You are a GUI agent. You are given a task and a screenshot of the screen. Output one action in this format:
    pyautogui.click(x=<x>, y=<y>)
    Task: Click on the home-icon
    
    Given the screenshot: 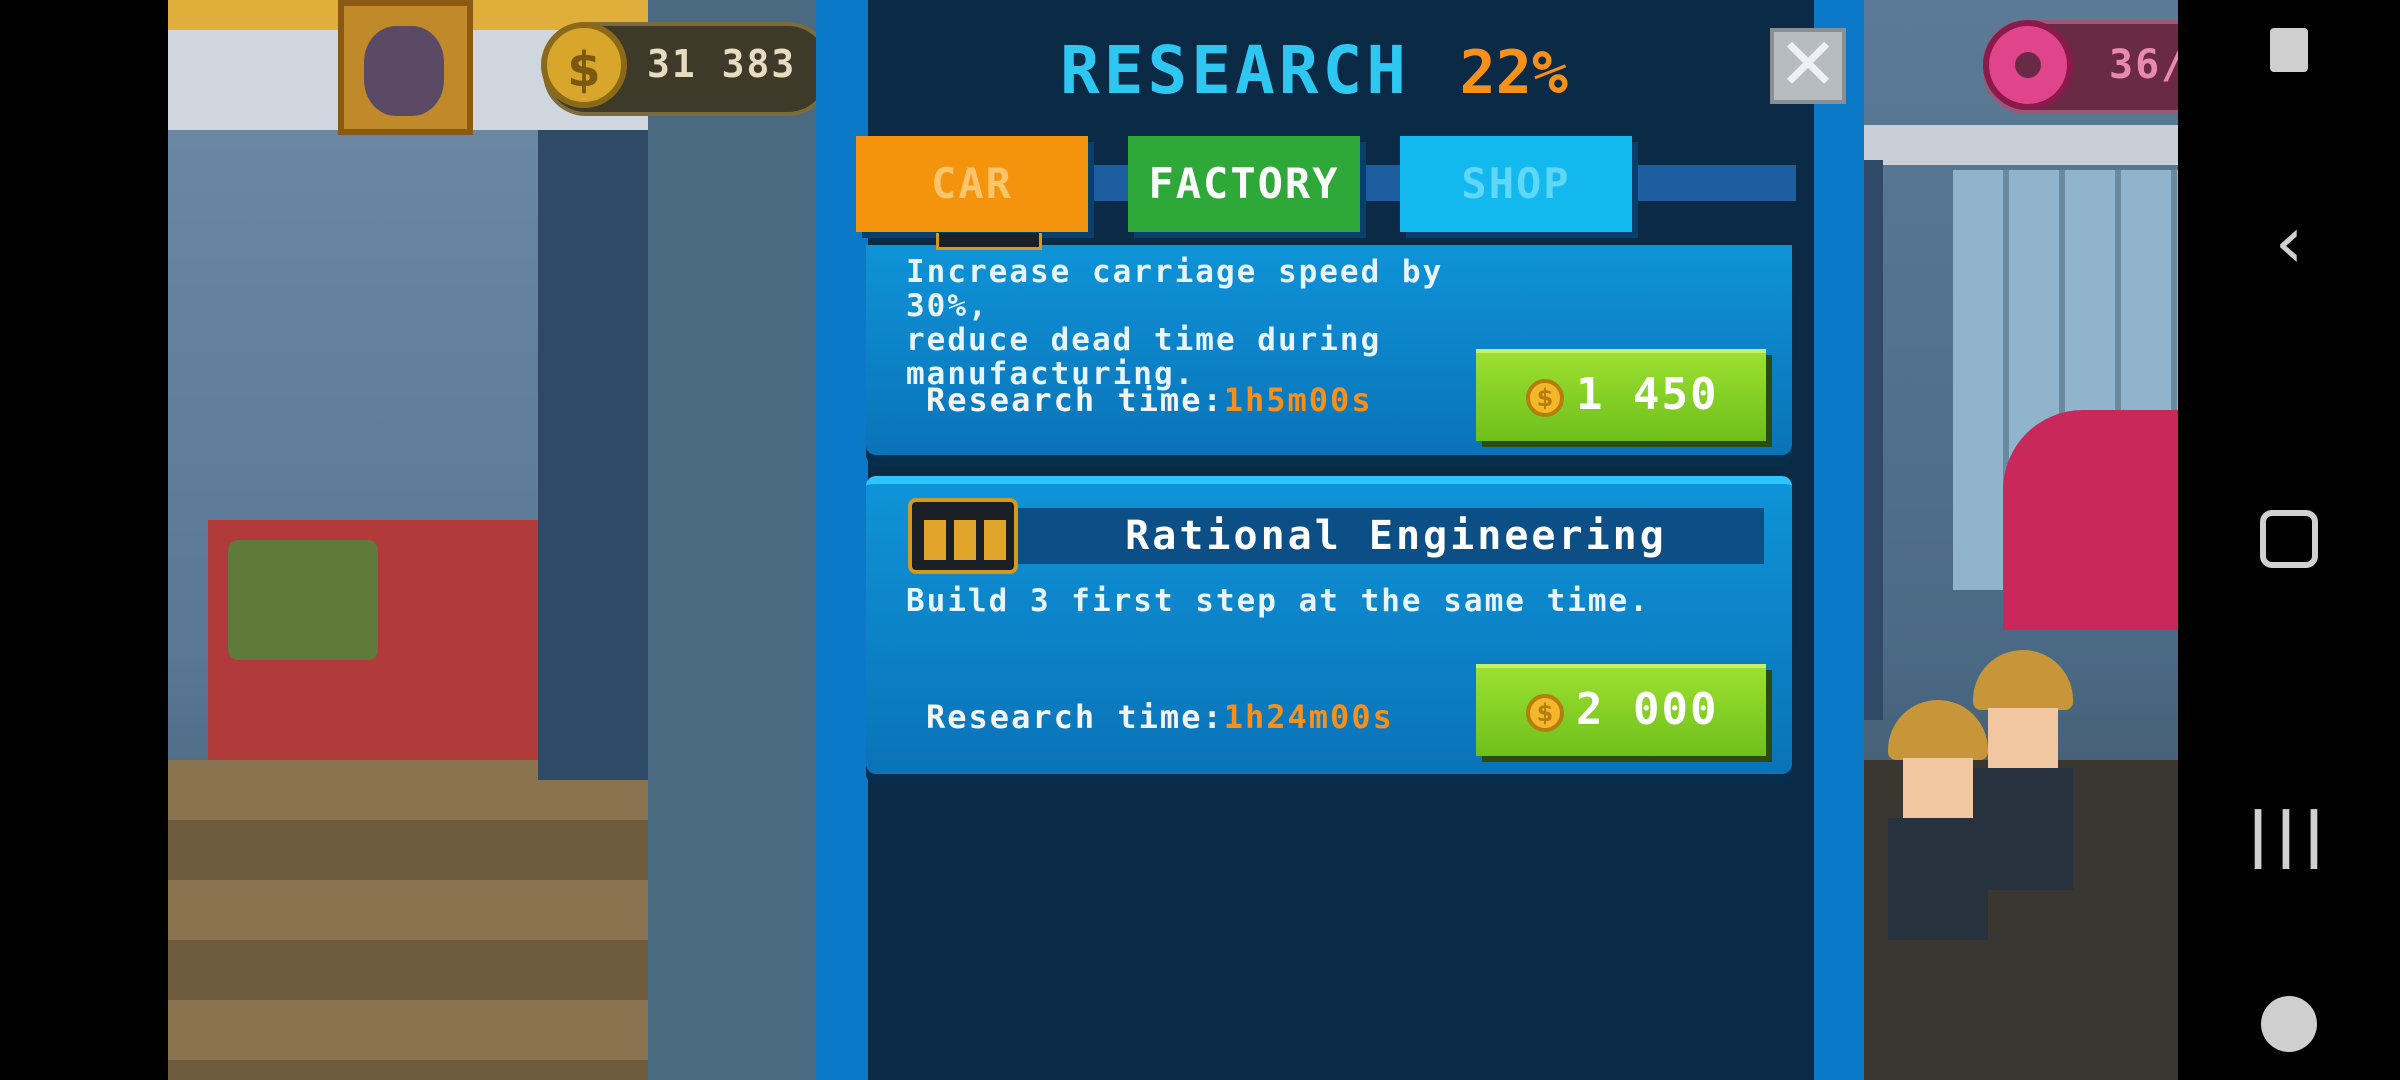 What is the action you would take?
    pyautogui.click(x=2289, y=539)
    